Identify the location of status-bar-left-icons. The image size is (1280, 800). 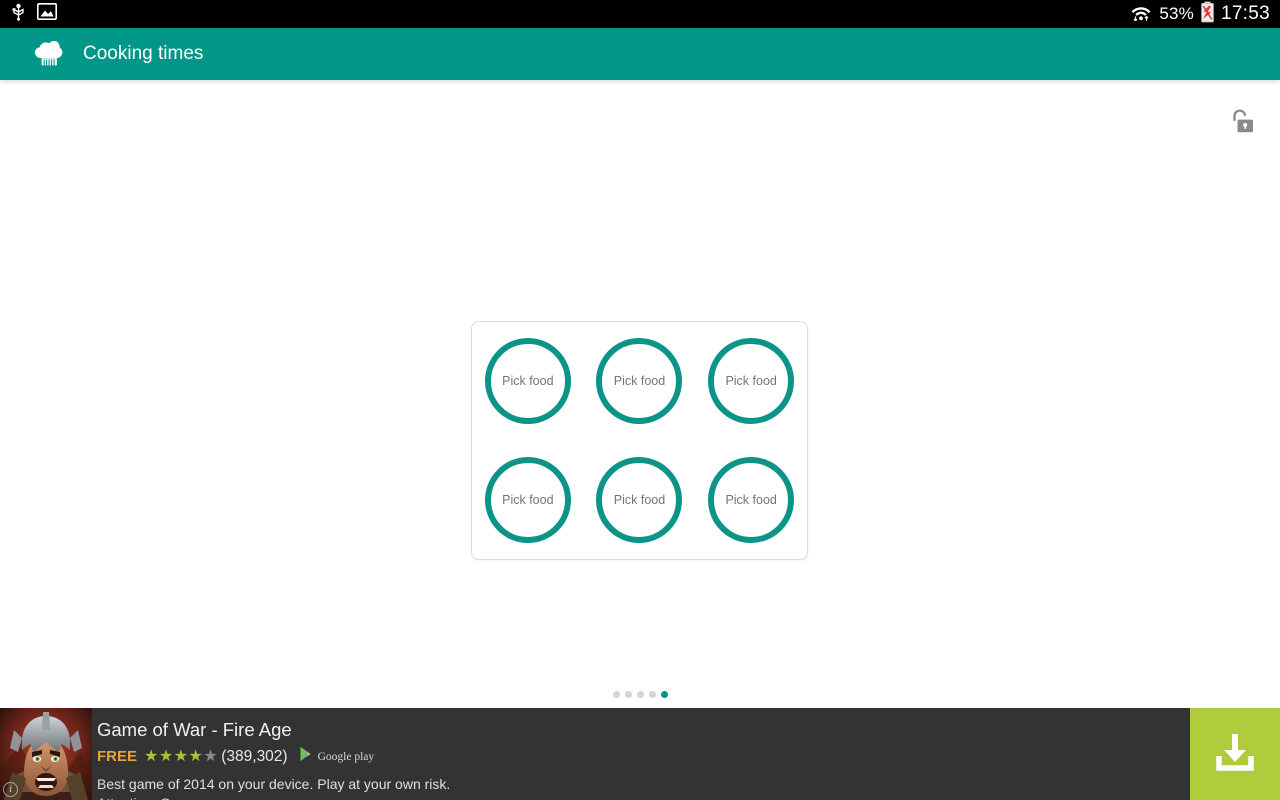
(33, 14).